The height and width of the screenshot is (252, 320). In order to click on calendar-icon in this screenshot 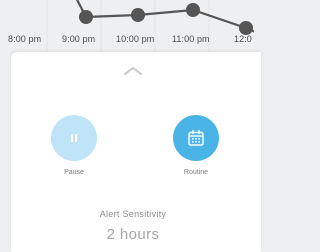, I will do `click(196, 137)`.